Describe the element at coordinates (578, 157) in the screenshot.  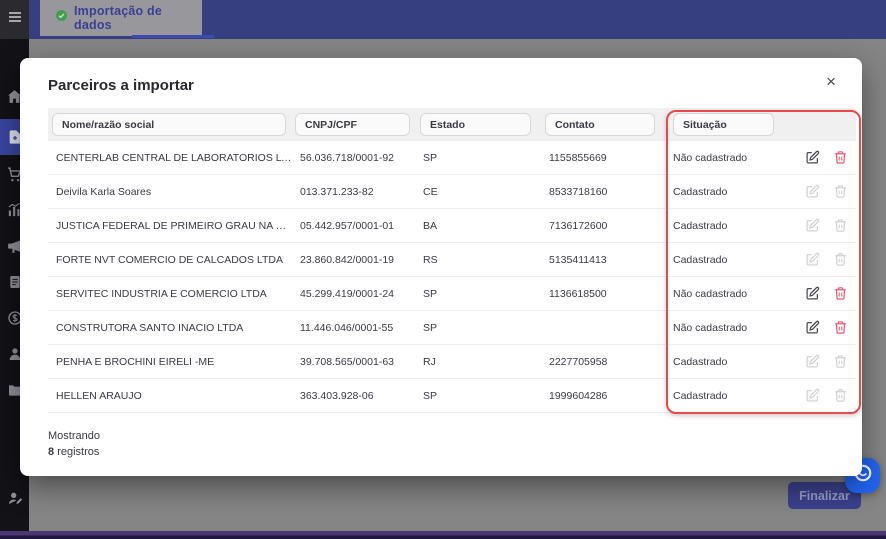
I see `cell-contact: 1155855669` at that location.